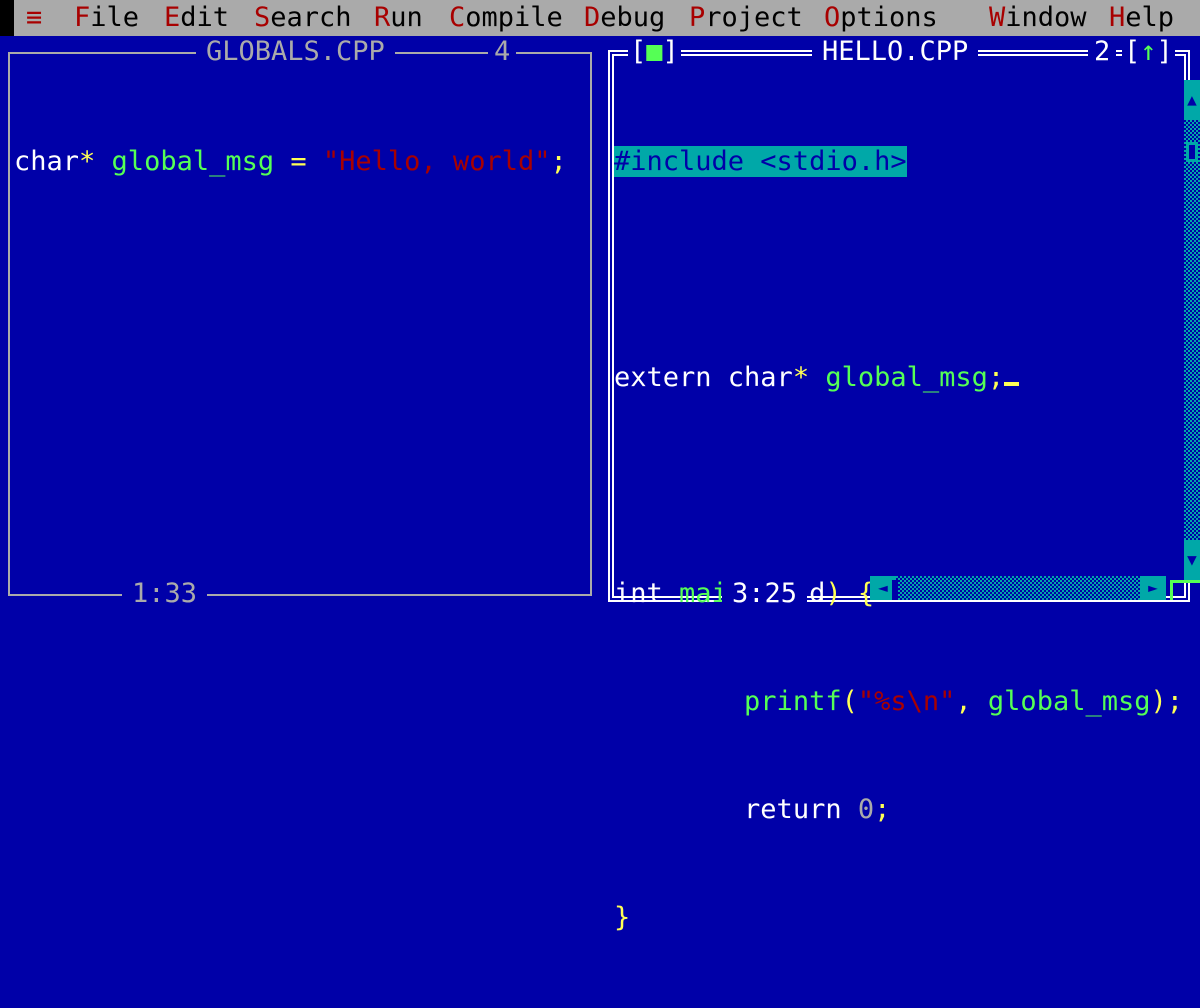  I want to click on code-line: }, so click(898, 918).